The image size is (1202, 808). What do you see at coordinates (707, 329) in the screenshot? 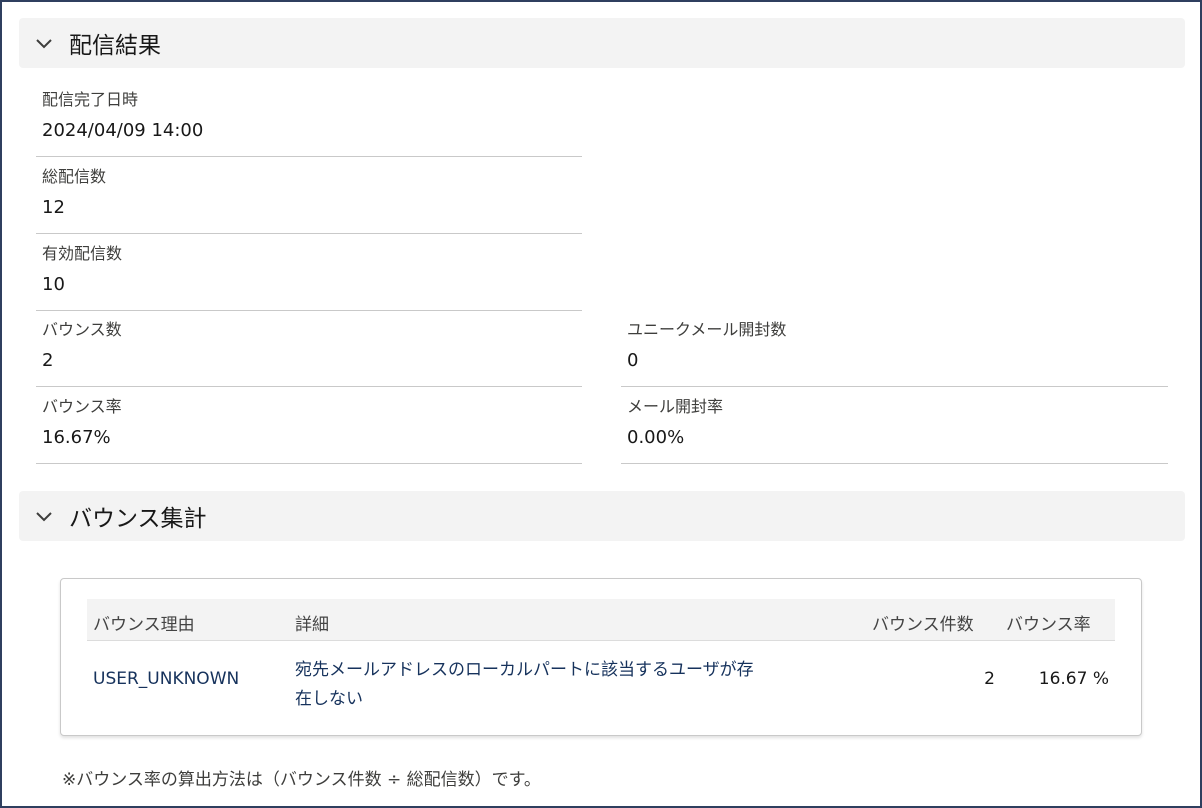
I see `field-label: ユニークメール開封数` at bounding box center [707, 329].